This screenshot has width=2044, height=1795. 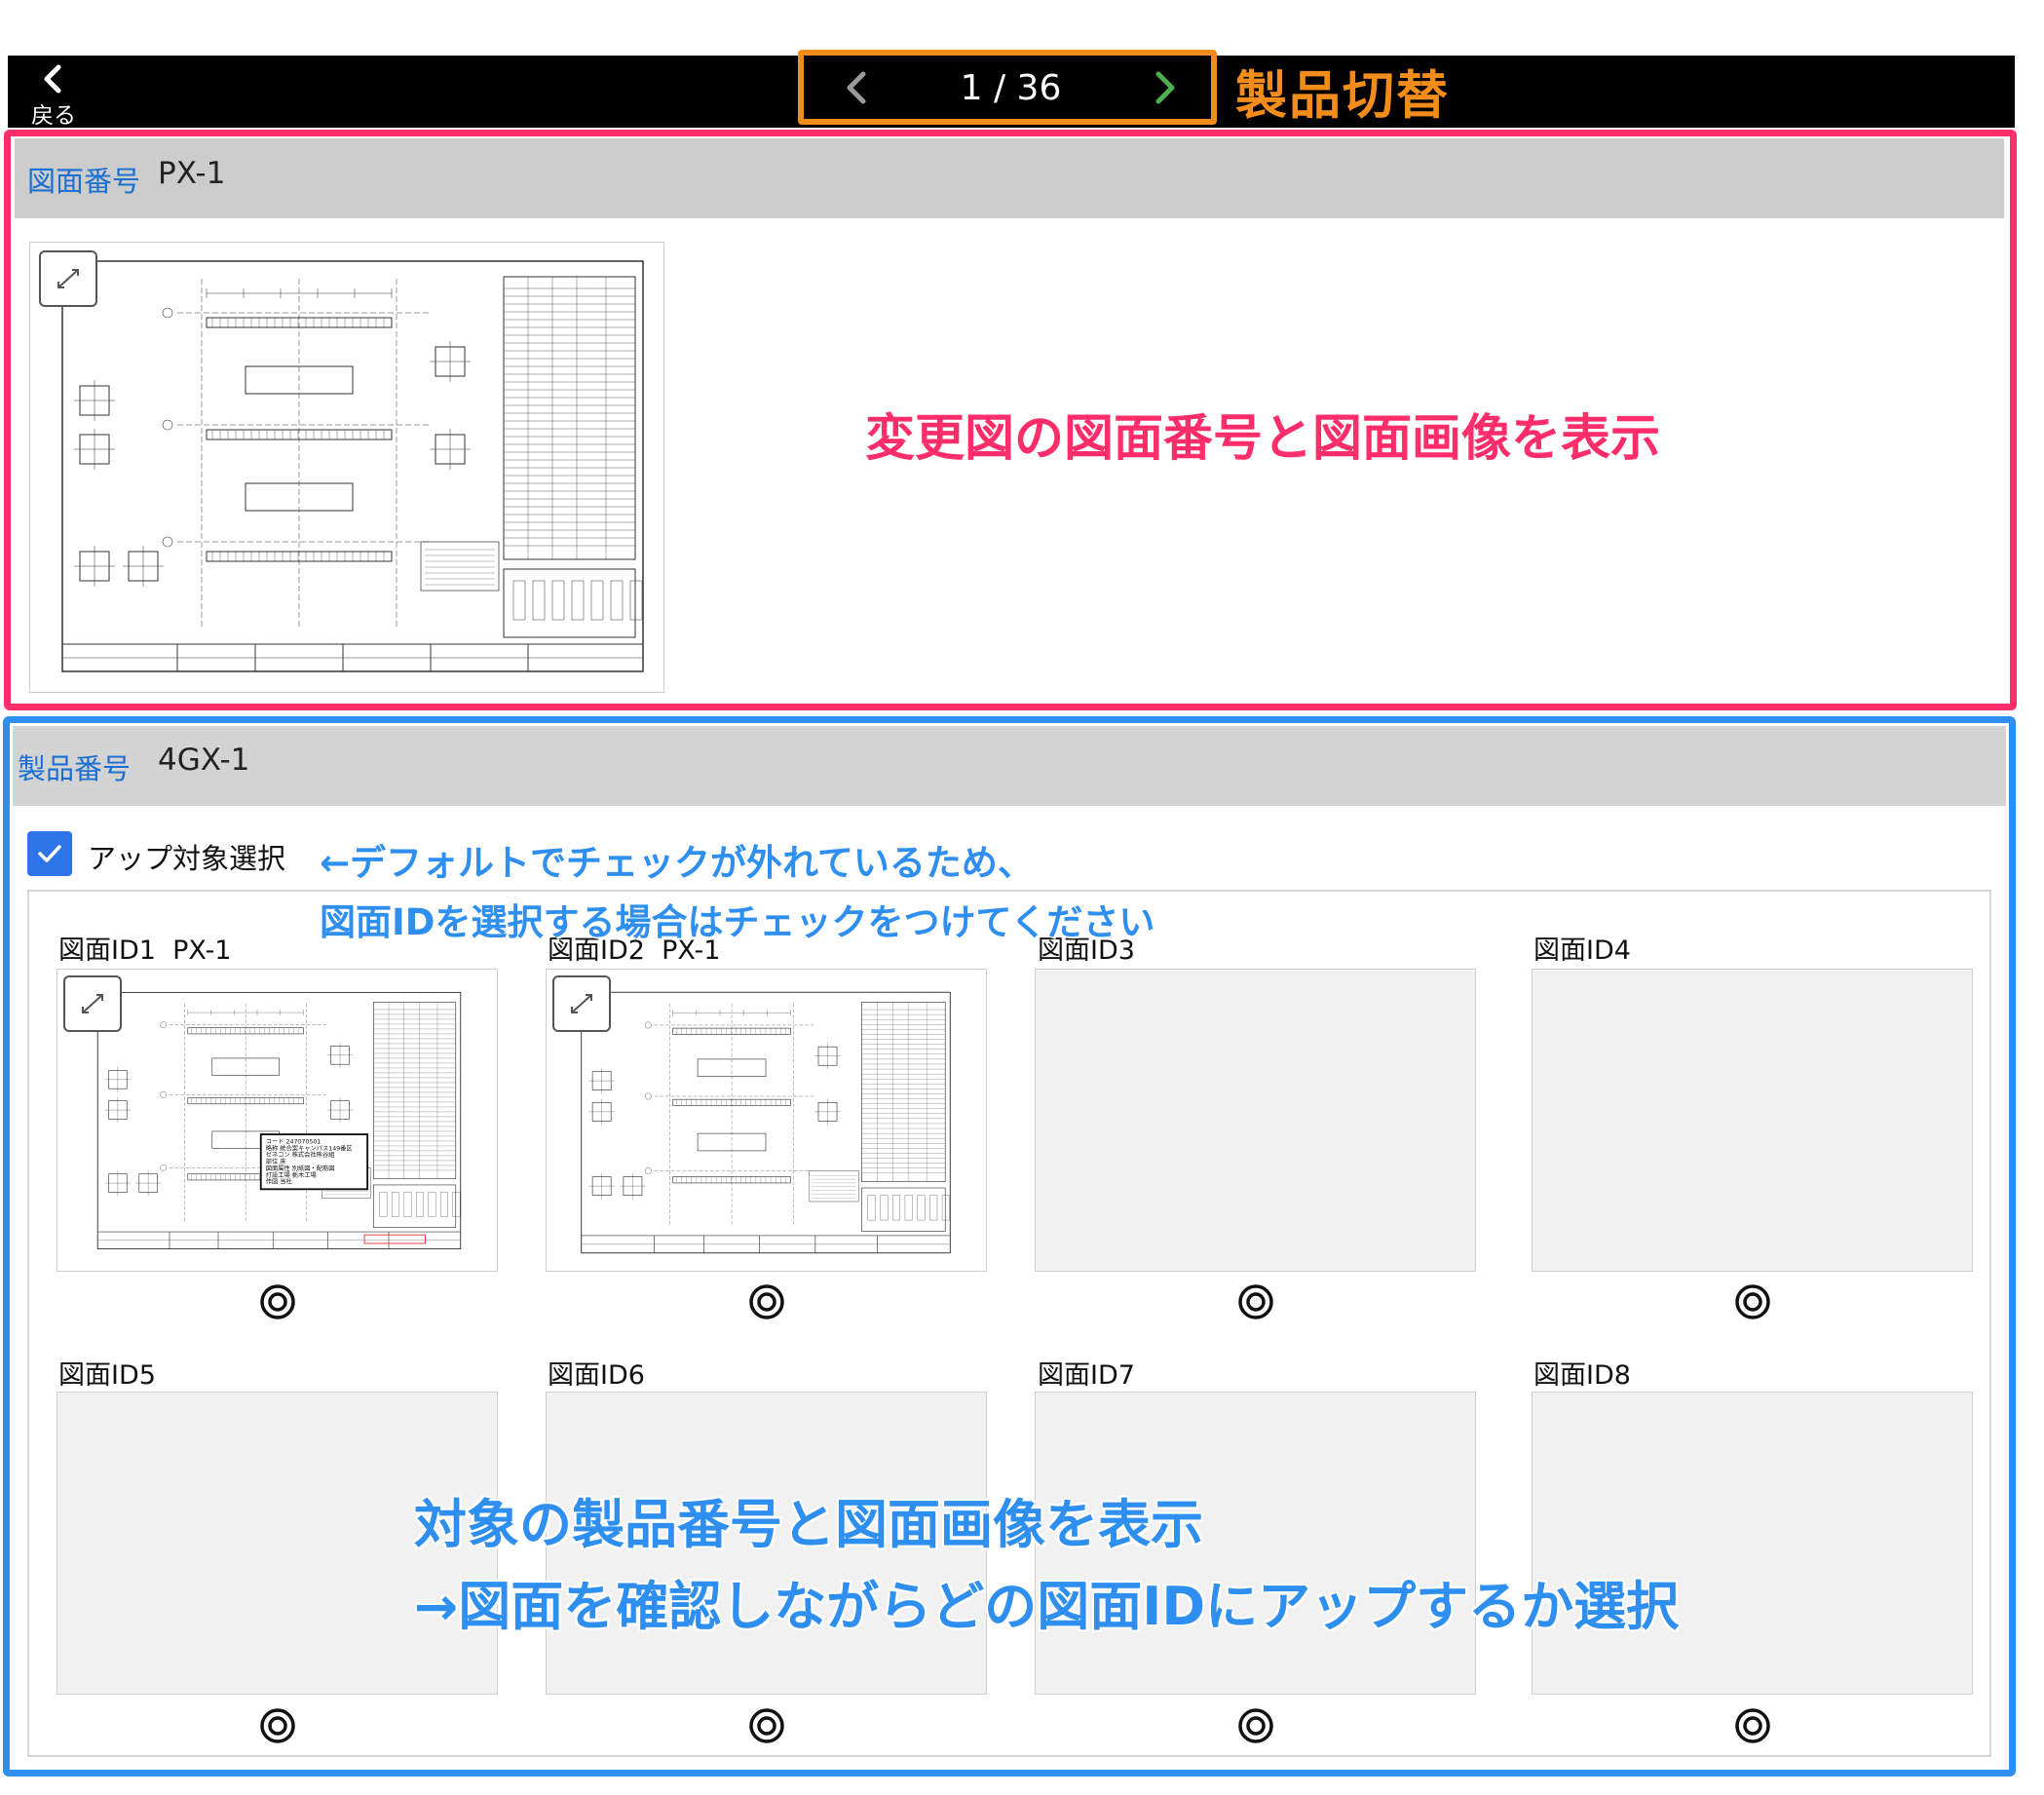 What do you see at coordinates (53, 116) in the screenshot?
I see `back-label: 戻る` at bounding box center [53, 116].